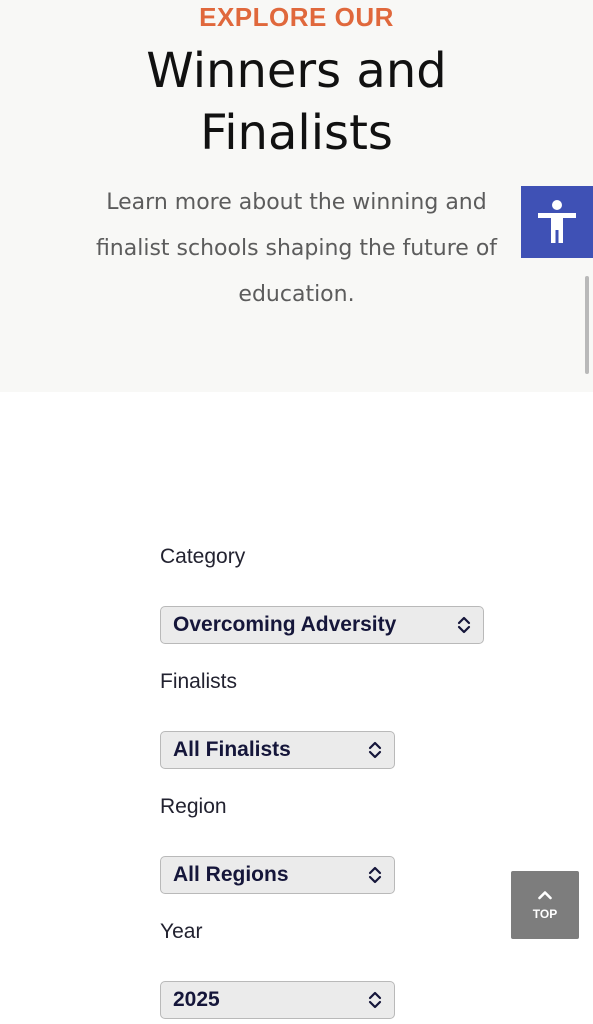 This screenshot has height=1024, width=593. Describe the element at coordinates (545, 894) in the screenshot. I see `chevron-up-icon` at that location.